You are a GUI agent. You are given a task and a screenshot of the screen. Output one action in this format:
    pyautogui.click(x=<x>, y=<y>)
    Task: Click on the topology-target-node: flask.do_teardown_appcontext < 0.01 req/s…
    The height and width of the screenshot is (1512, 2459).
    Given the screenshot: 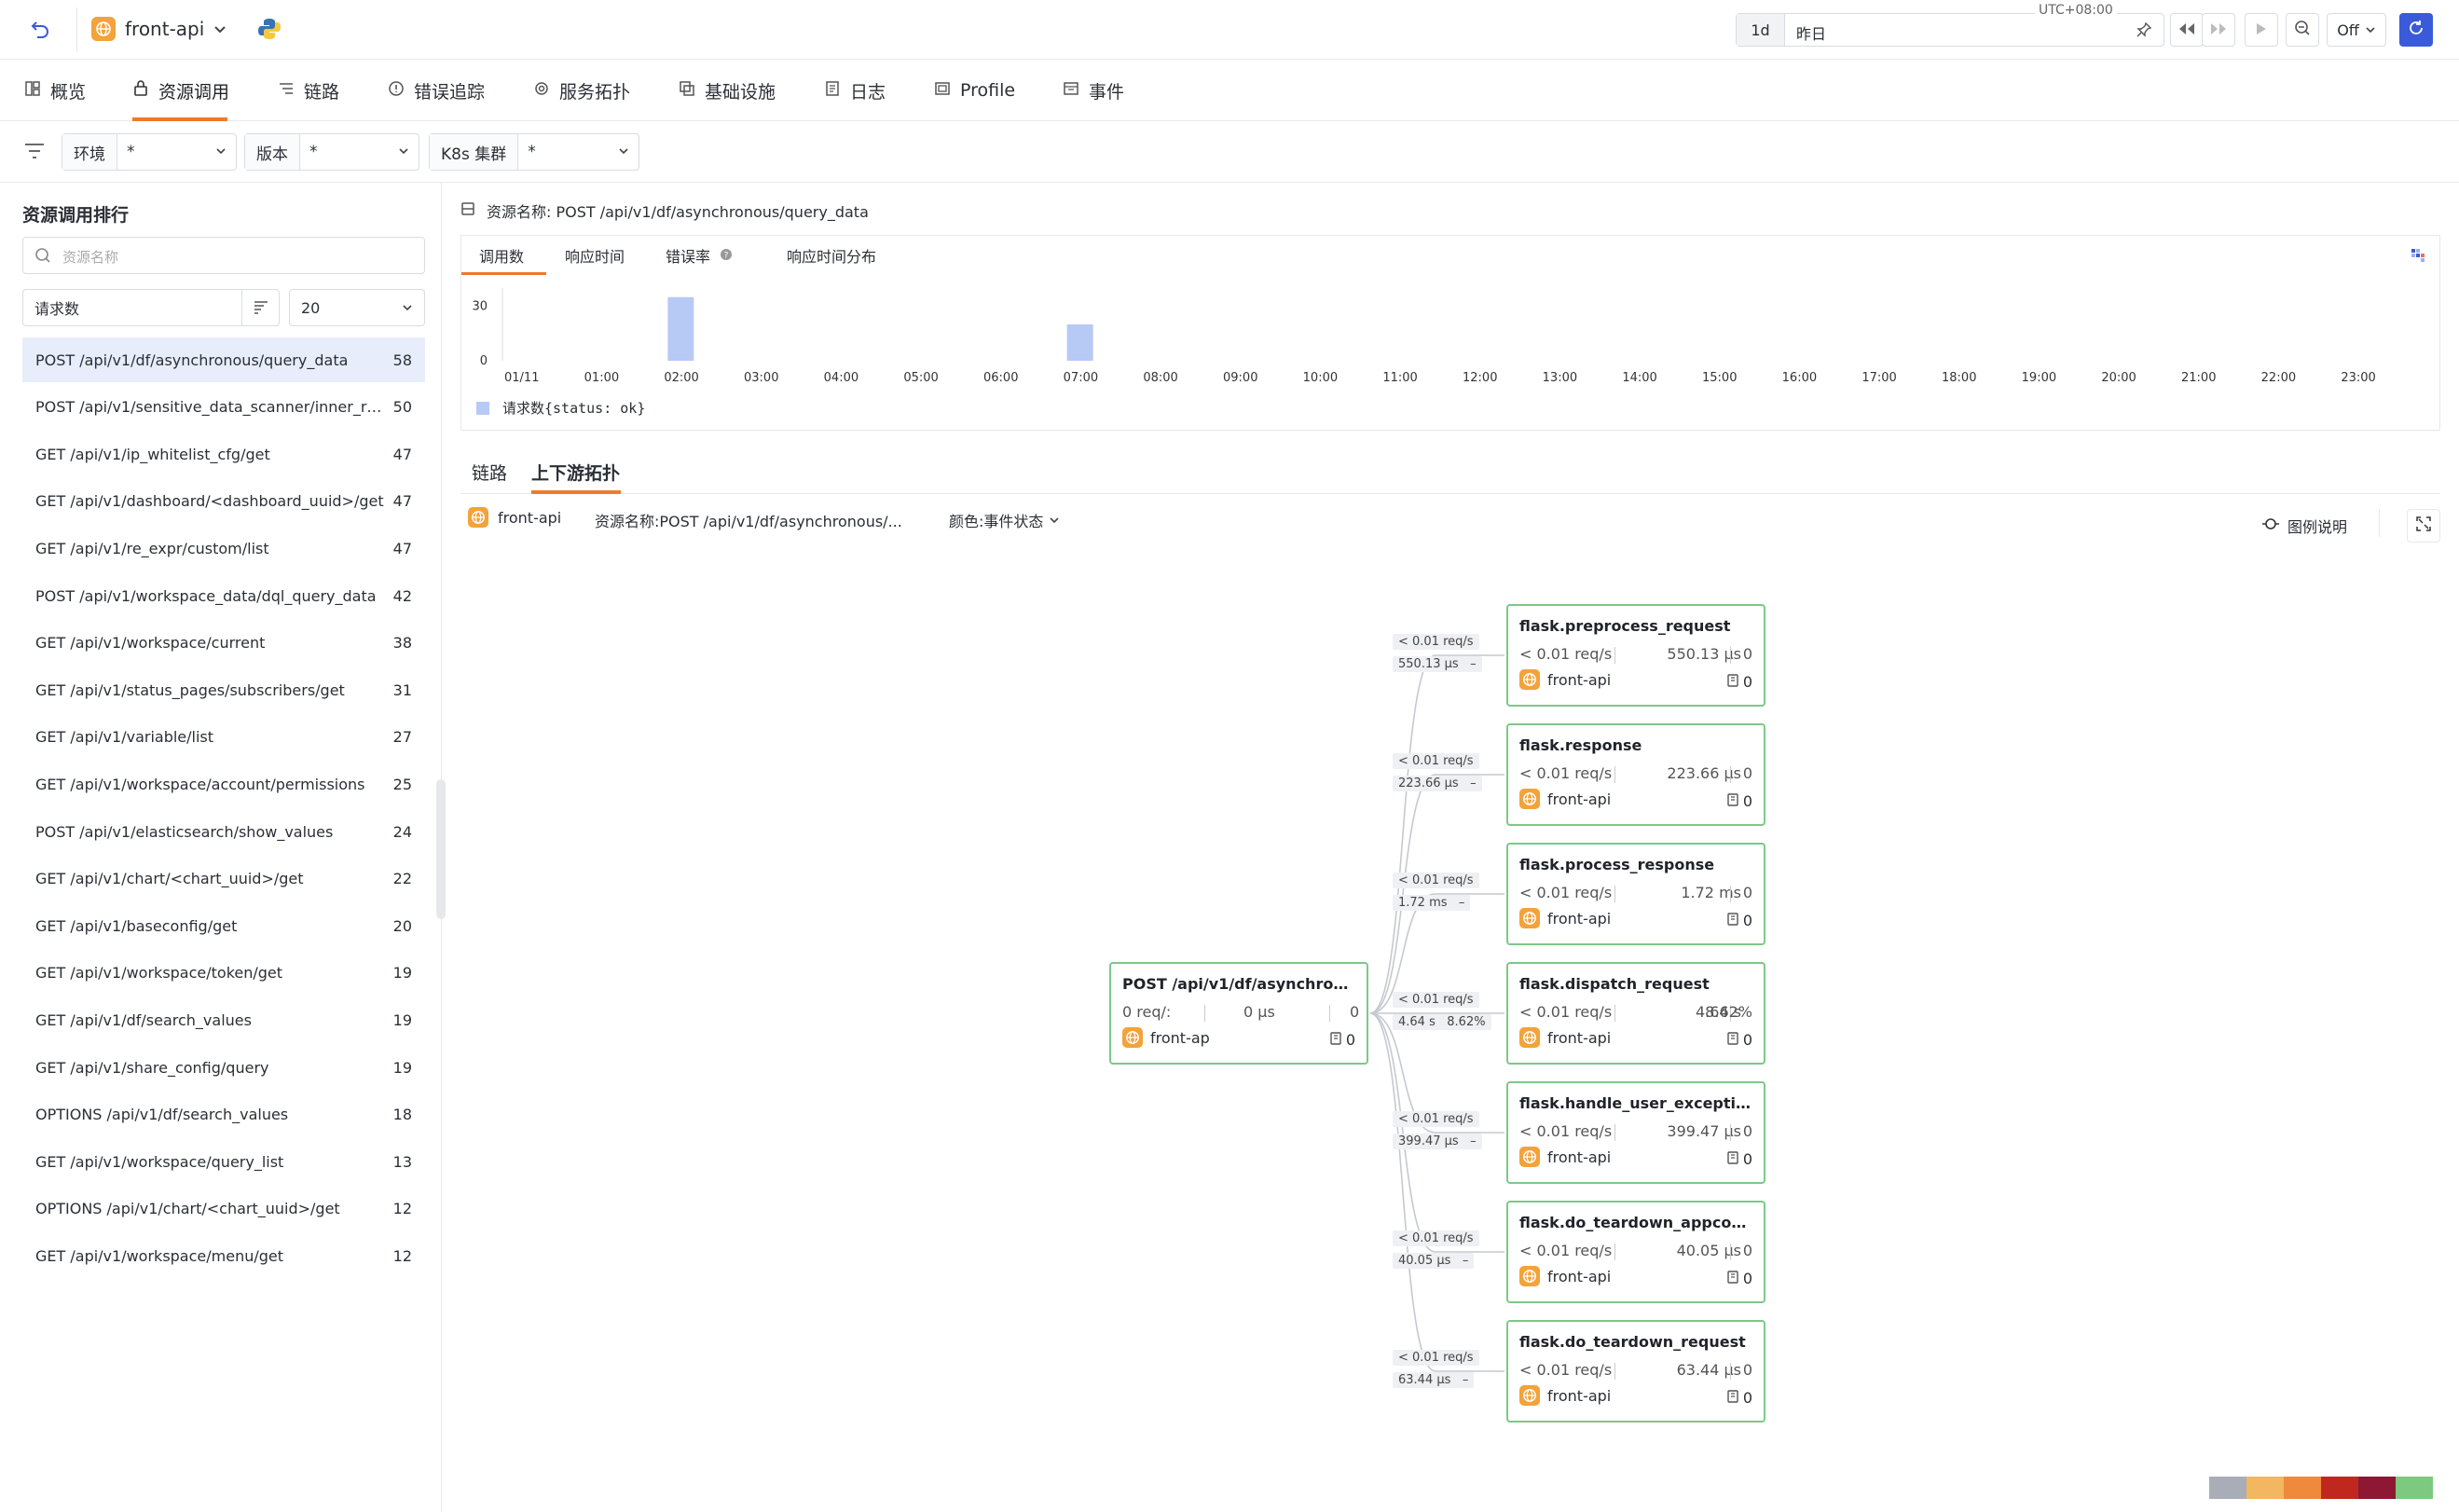 What is the action you would take?
    pyautogui.click(x=1635, y=1252)
    